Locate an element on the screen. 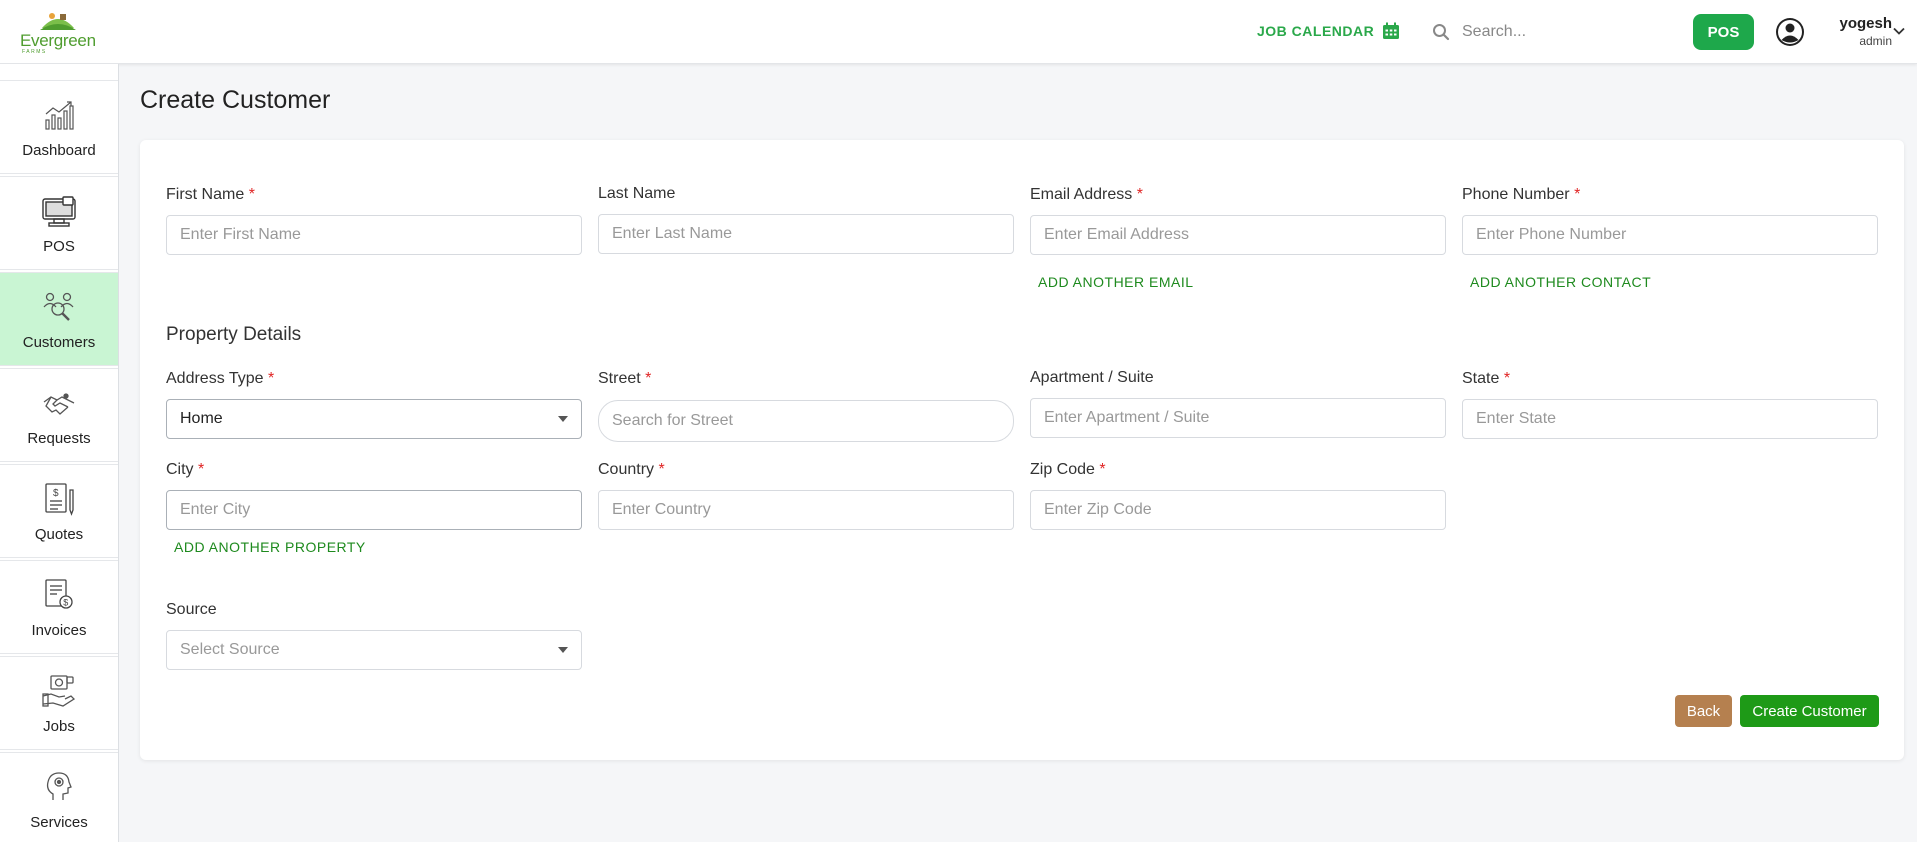  zip-code-input is located at coordinates (1238, 510).